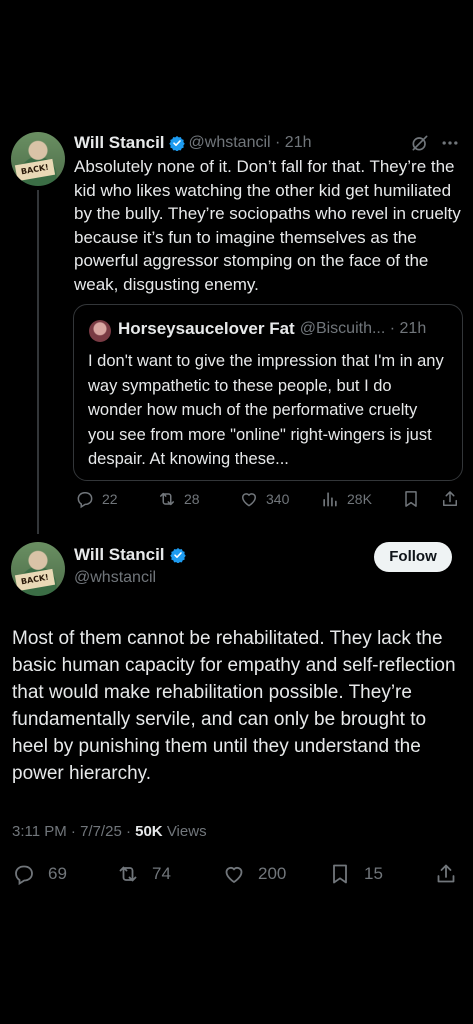 This screenshot has height=1024, width=473. Describe the element at coordinates (149, 831) in the screenshot. I see `view-count-strong: 50K` at that location.